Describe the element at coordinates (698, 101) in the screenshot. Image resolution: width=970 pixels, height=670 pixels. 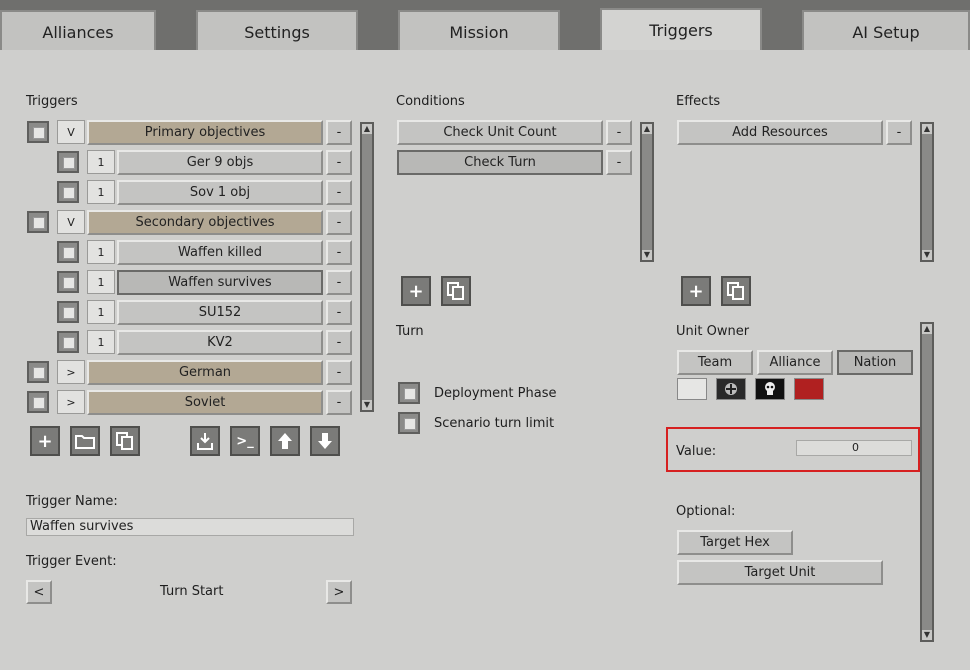
I see `effects-heading: Effects` at that location.